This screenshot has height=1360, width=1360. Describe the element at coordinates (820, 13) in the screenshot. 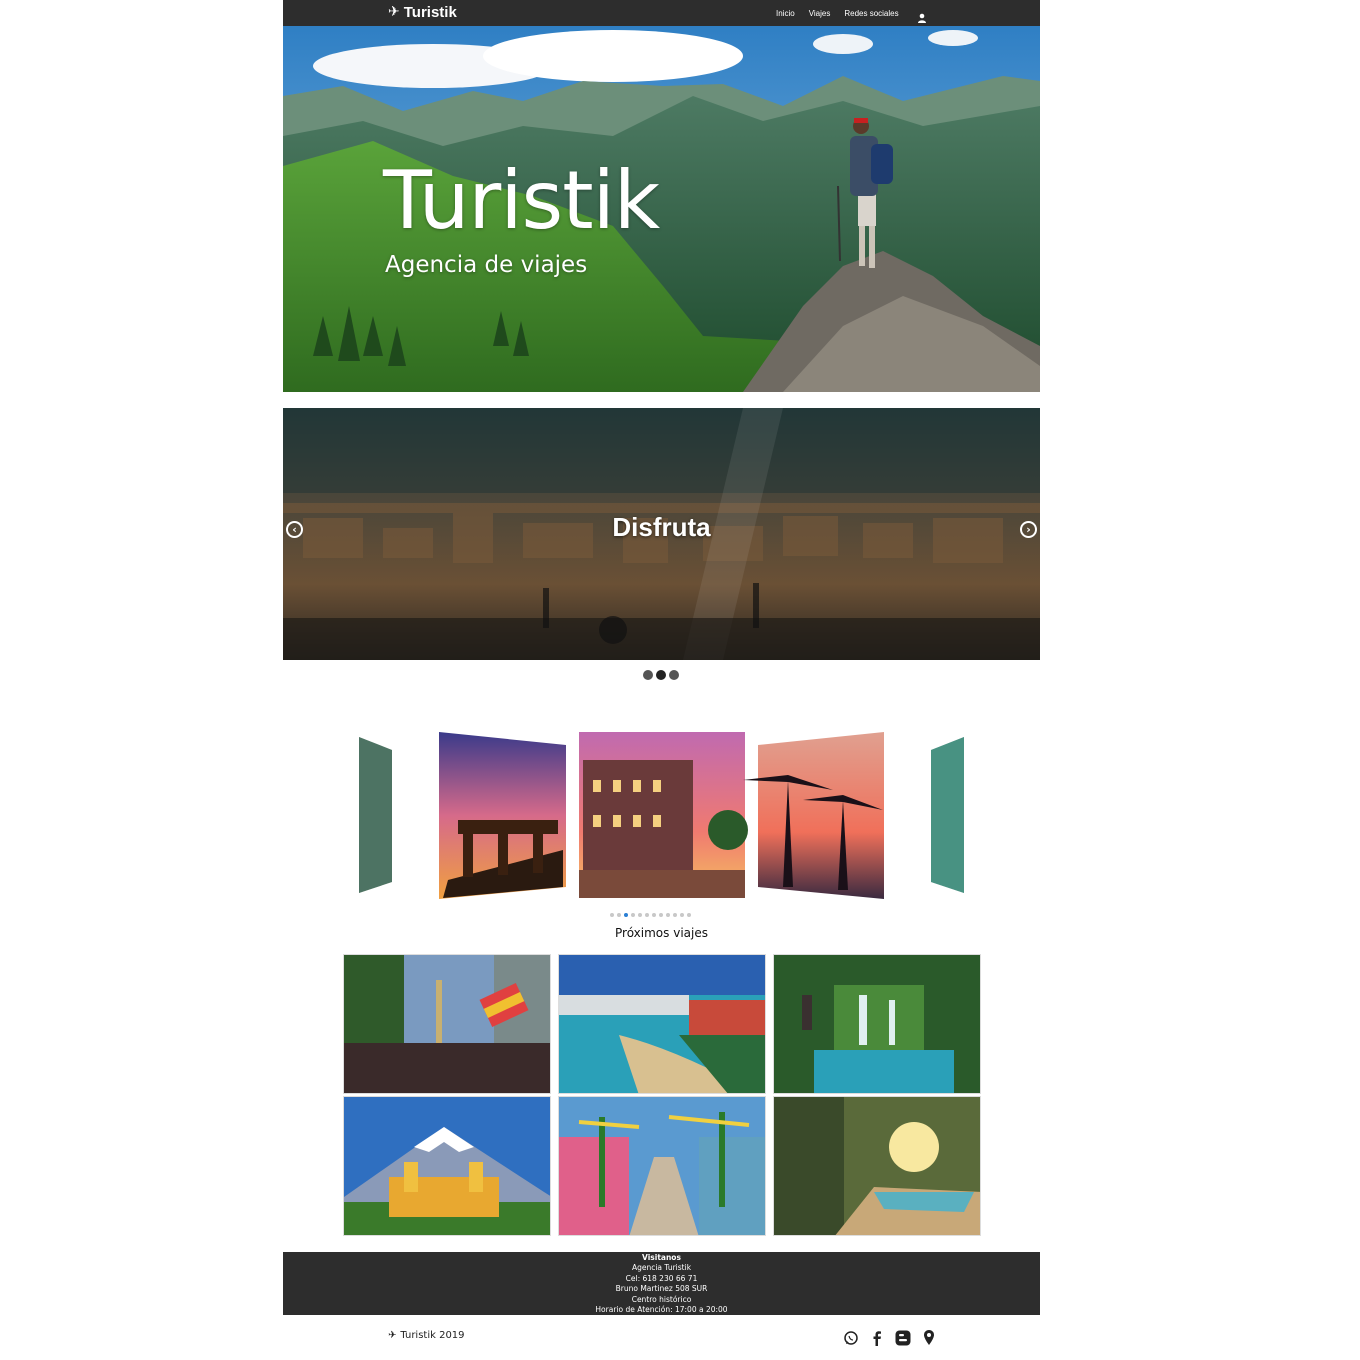

I see `nav-link-viajes: Viajes` at that location.